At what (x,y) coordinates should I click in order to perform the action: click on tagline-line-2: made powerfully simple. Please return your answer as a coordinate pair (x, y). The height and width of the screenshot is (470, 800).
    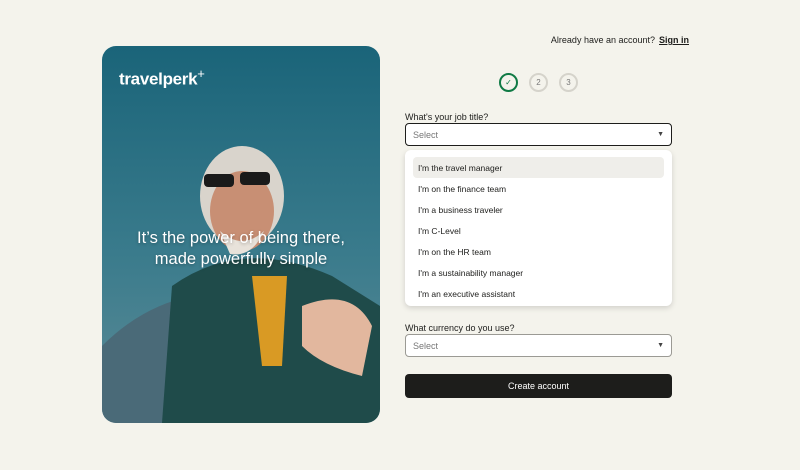
    Looking at the image, I should click on (241, 259).